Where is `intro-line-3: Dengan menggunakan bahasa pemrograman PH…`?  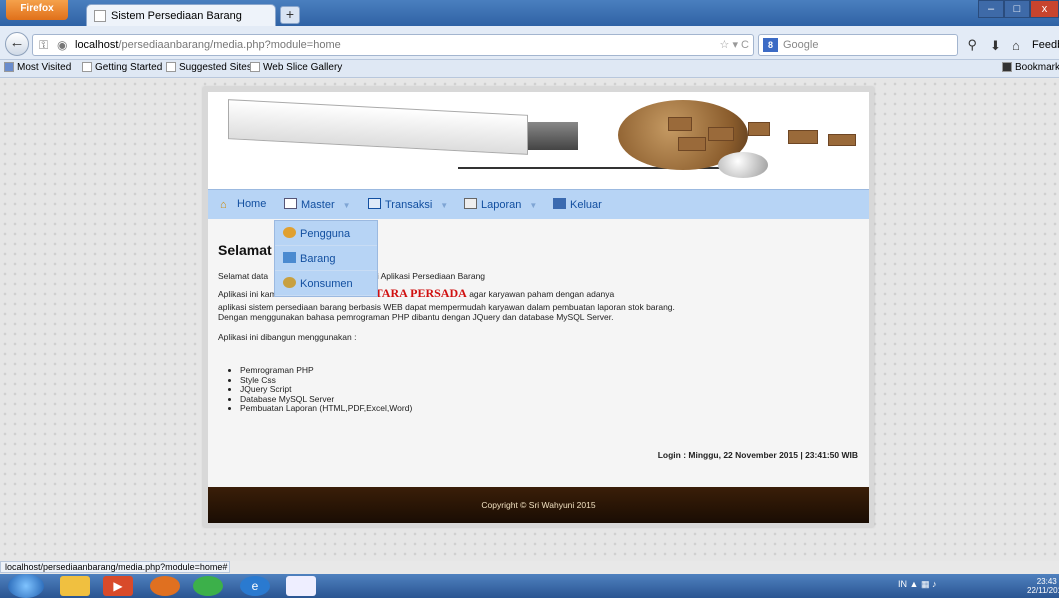
intro-line-3: Dengan menggunakan bahasa pemrograman PH… is located at coordinates (416, 317).